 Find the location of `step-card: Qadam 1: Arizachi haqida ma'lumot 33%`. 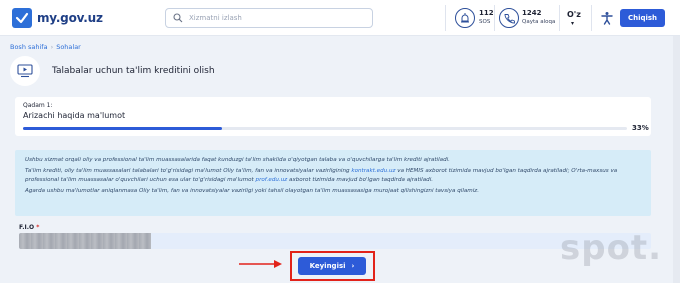

step-card: Qadam 1: Arizachi haqida ma'lumot 33% is located at coordinates (333, 116).